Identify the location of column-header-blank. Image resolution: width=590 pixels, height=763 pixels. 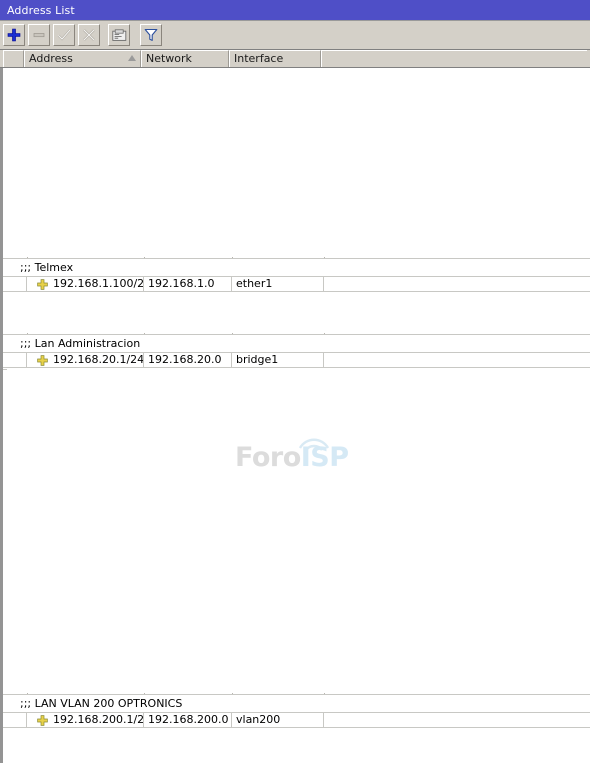
(454, 58).